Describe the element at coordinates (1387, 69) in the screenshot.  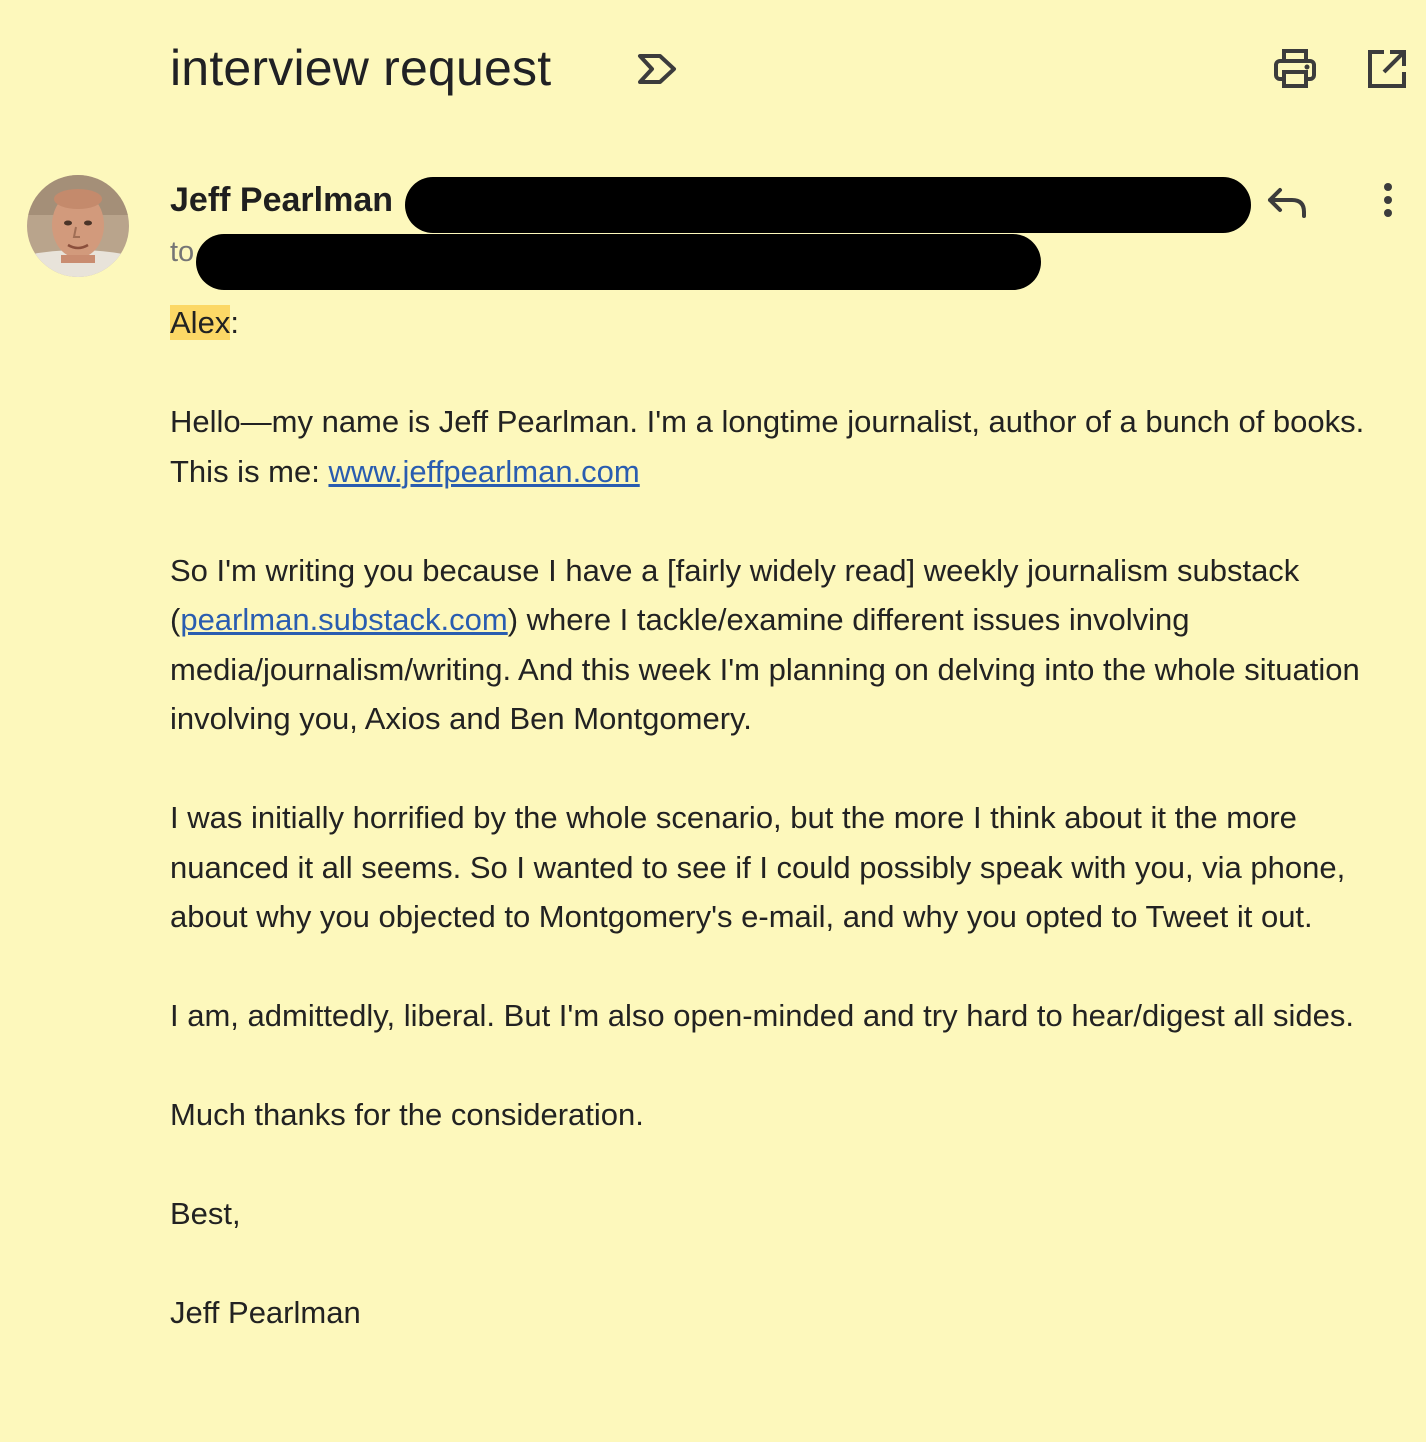
I see `open-in-new-window-icon` at that location.